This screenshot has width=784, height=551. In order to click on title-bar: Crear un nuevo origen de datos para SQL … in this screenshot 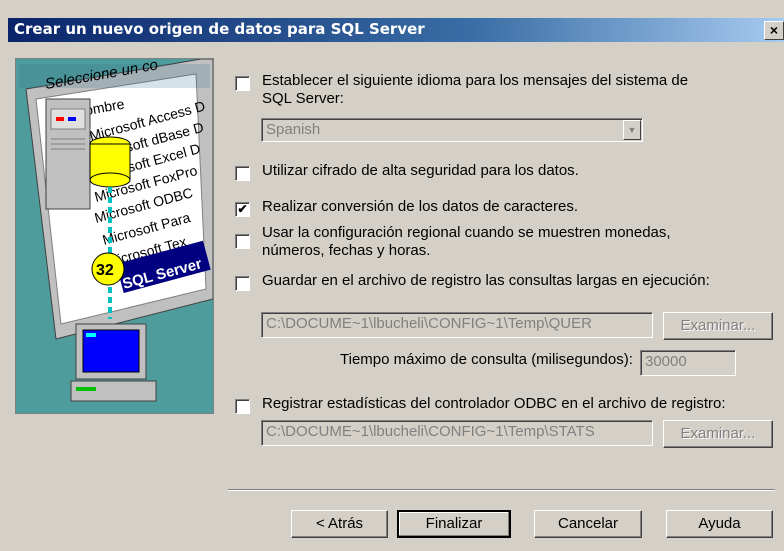, I will do `click(396, 30)`.